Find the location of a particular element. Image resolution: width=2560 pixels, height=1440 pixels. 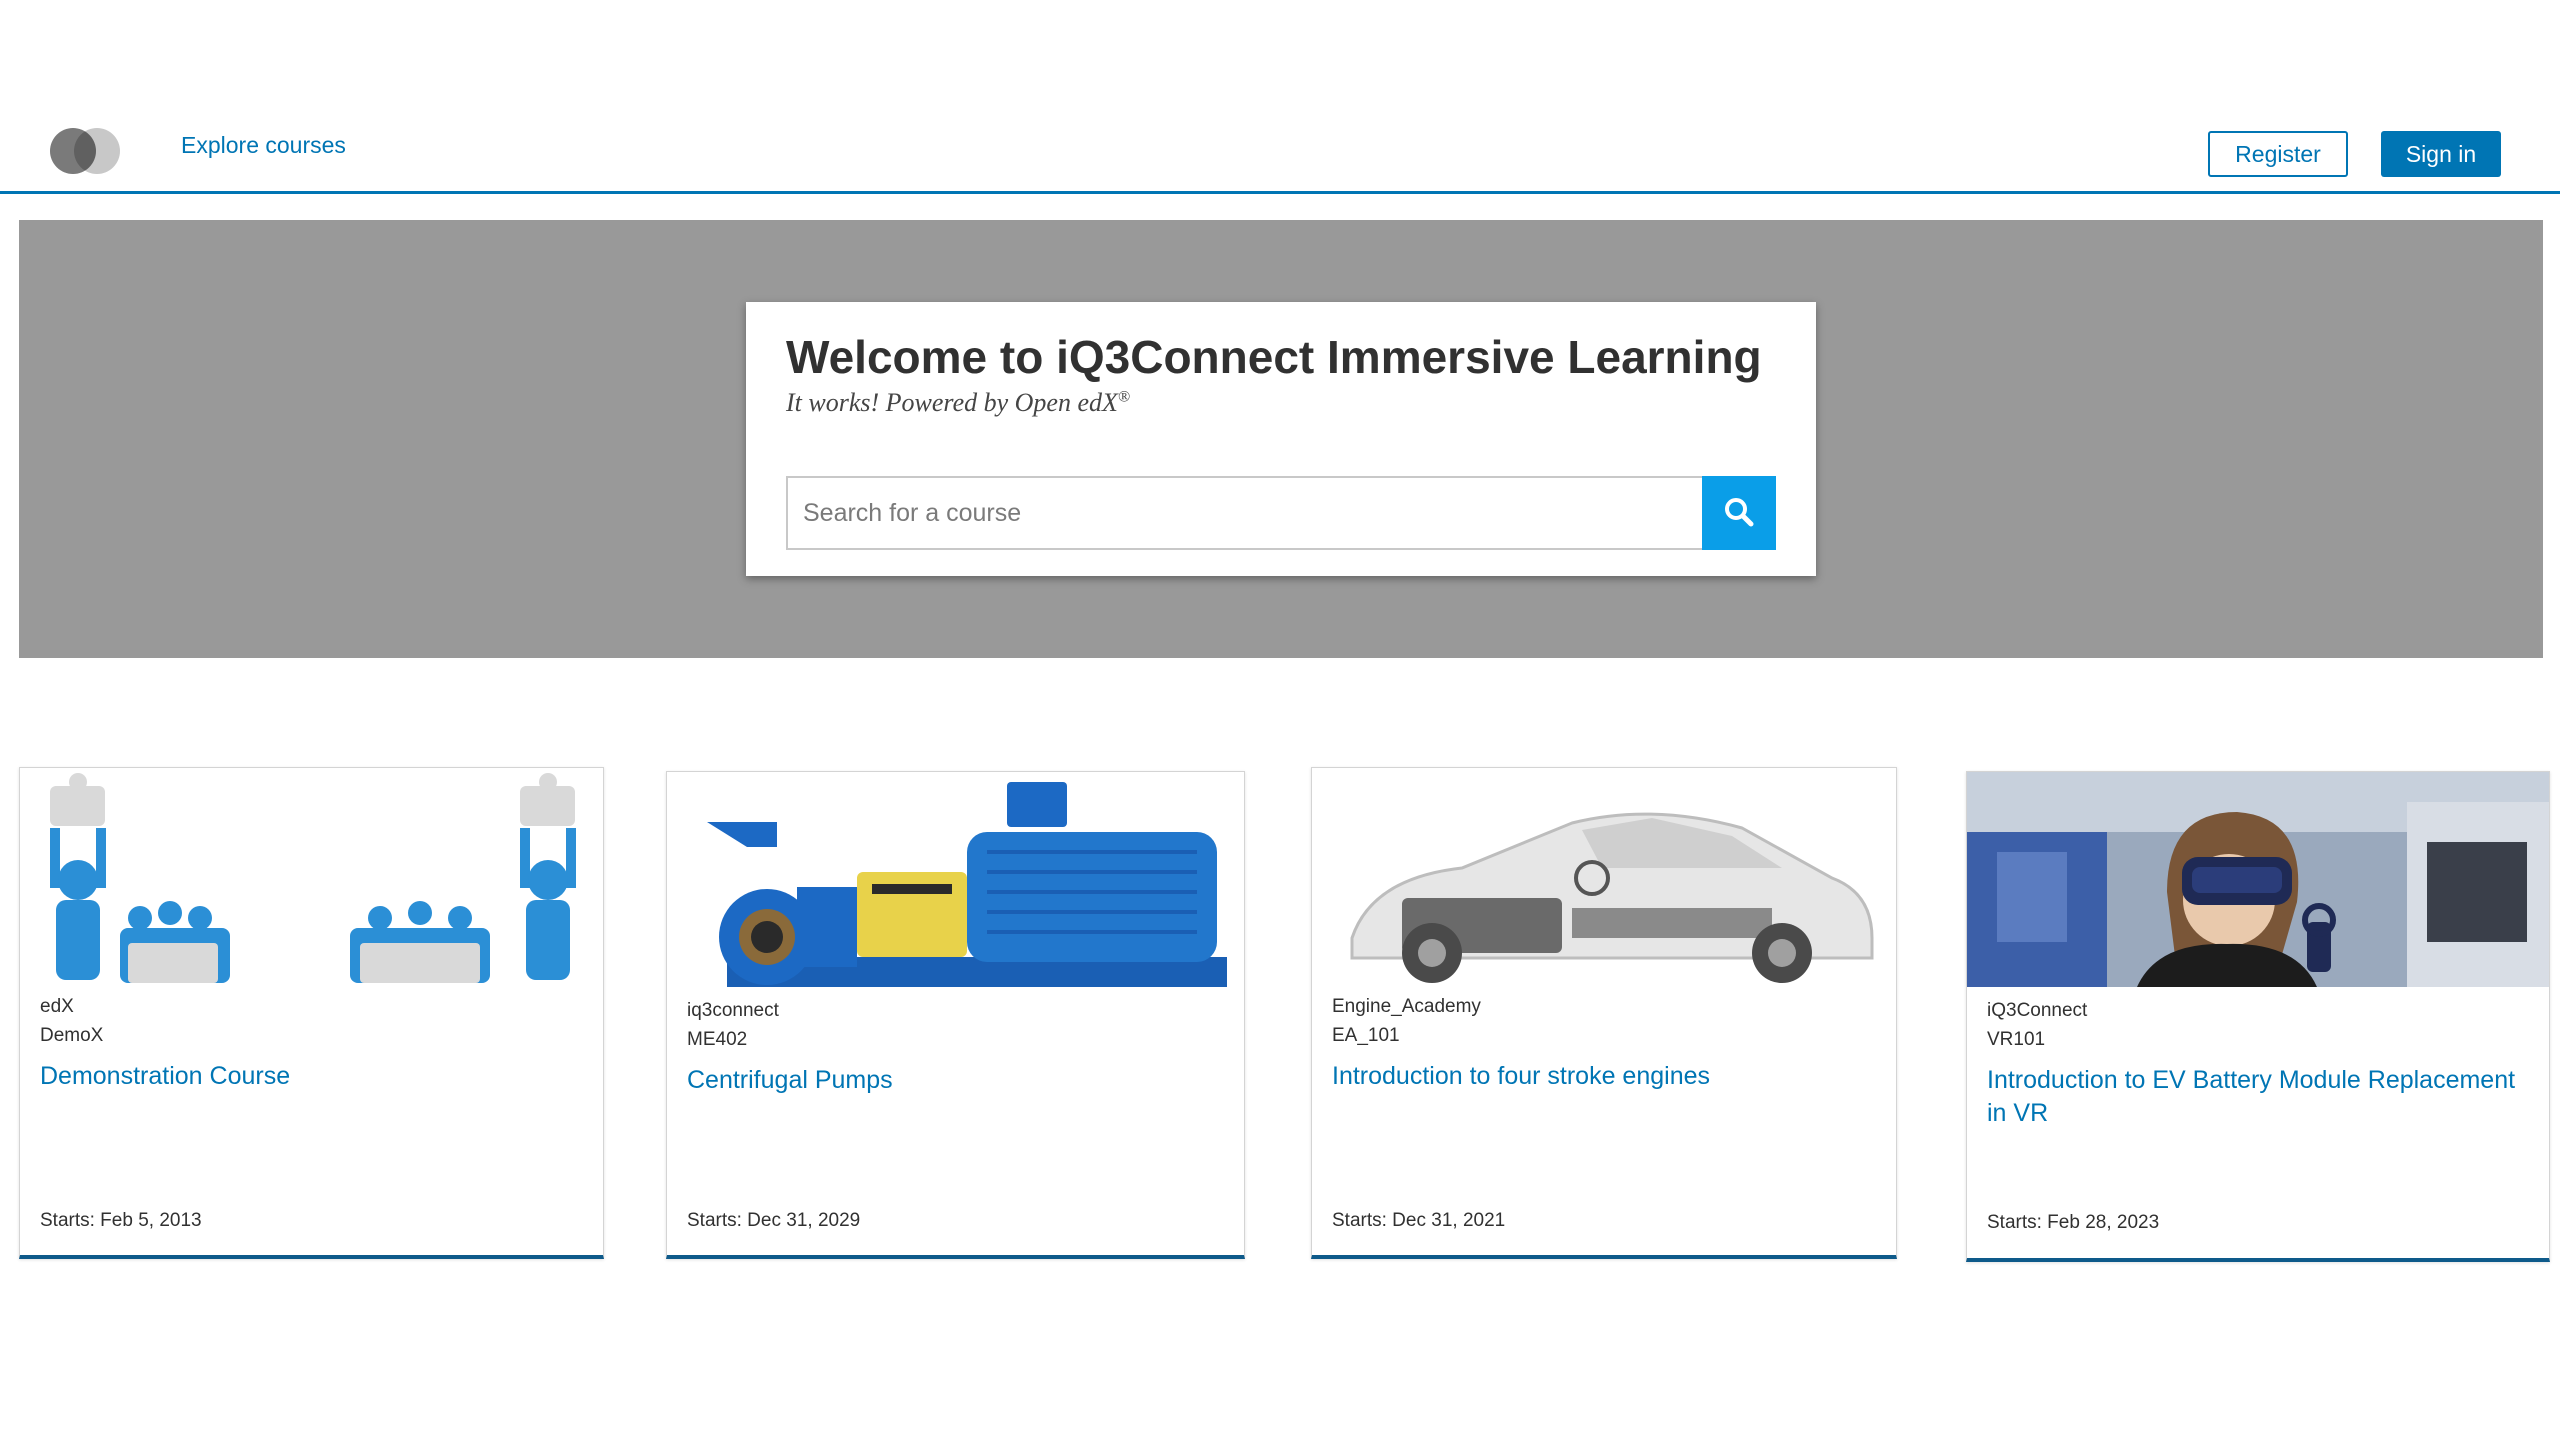

course-start-date: Starts: Dec 31, 2021 is located at coordinates (1419, 1220).